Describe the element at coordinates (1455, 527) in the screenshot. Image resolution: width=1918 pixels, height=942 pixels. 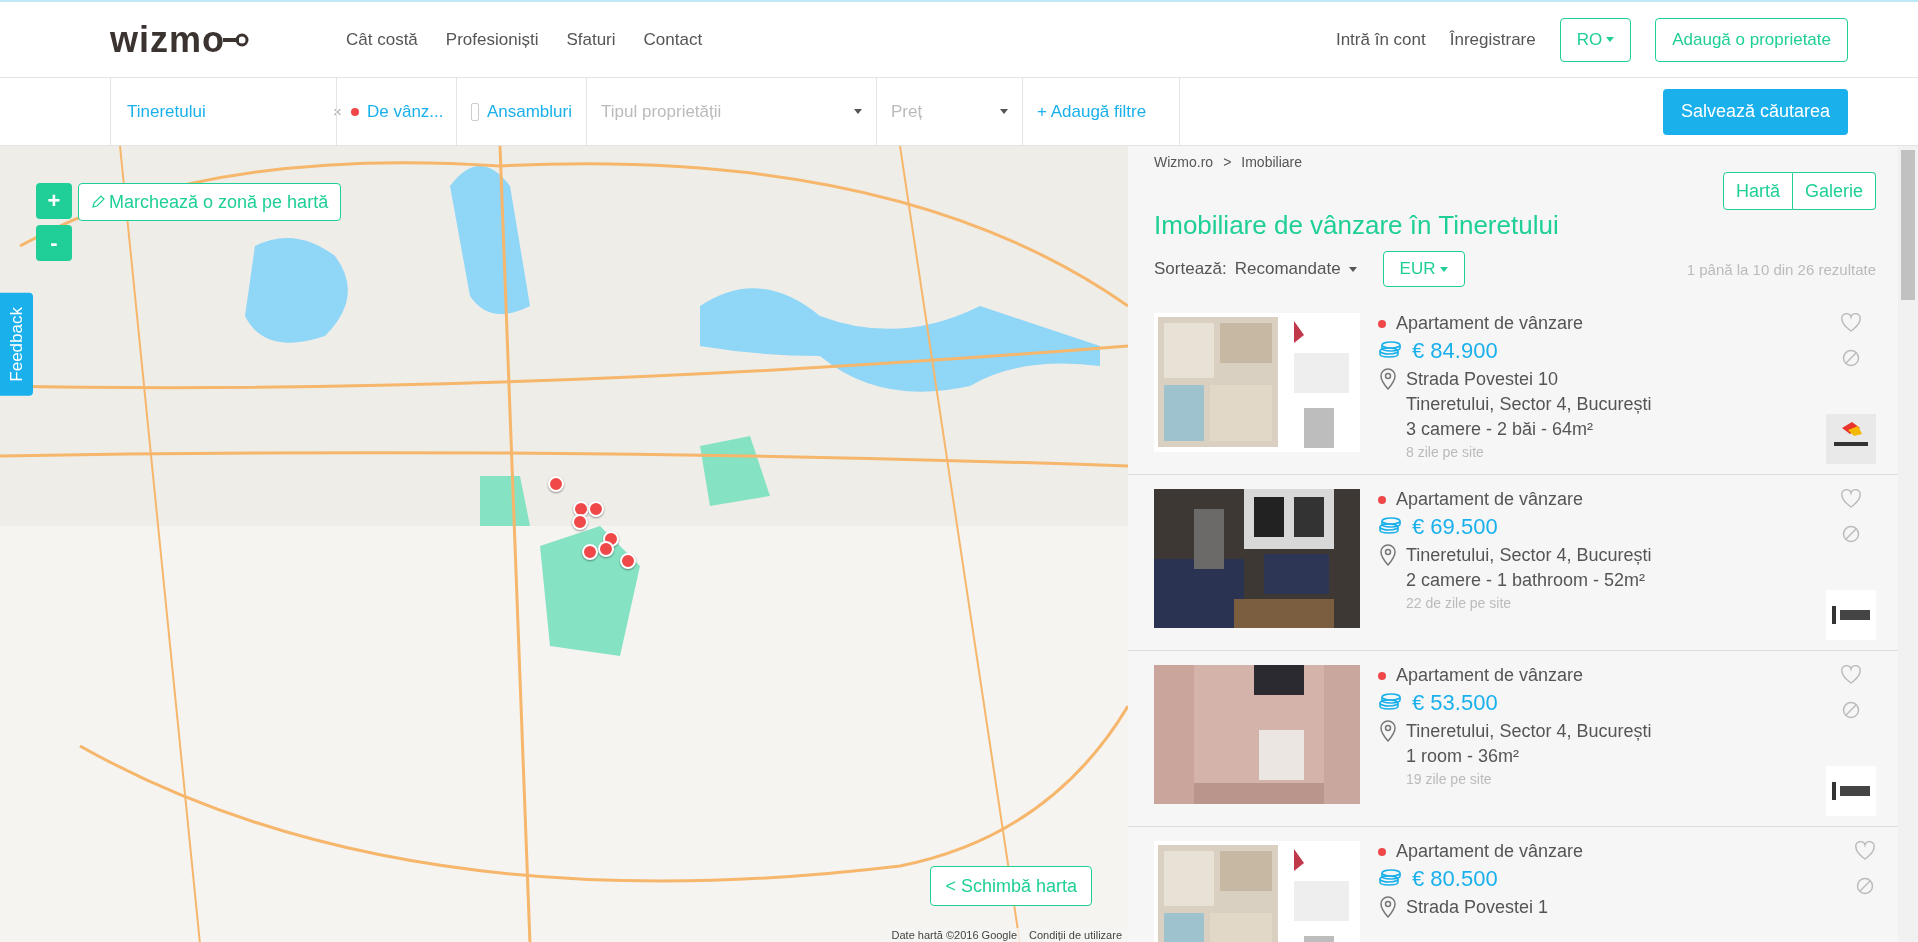
I see `listing-price: € 69.500` at that location.